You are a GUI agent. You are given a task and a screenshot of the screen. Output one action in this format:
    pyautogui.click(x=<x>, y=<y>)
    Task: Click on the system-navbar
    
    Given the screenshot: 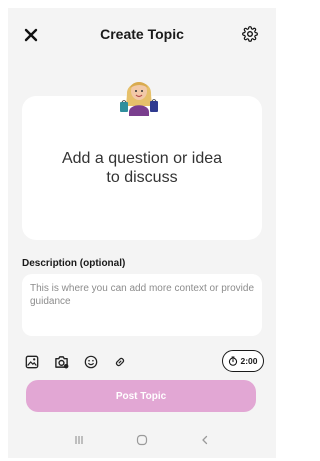 What is the action you would take?
    pyautogui.click(x=142, y=440)
    